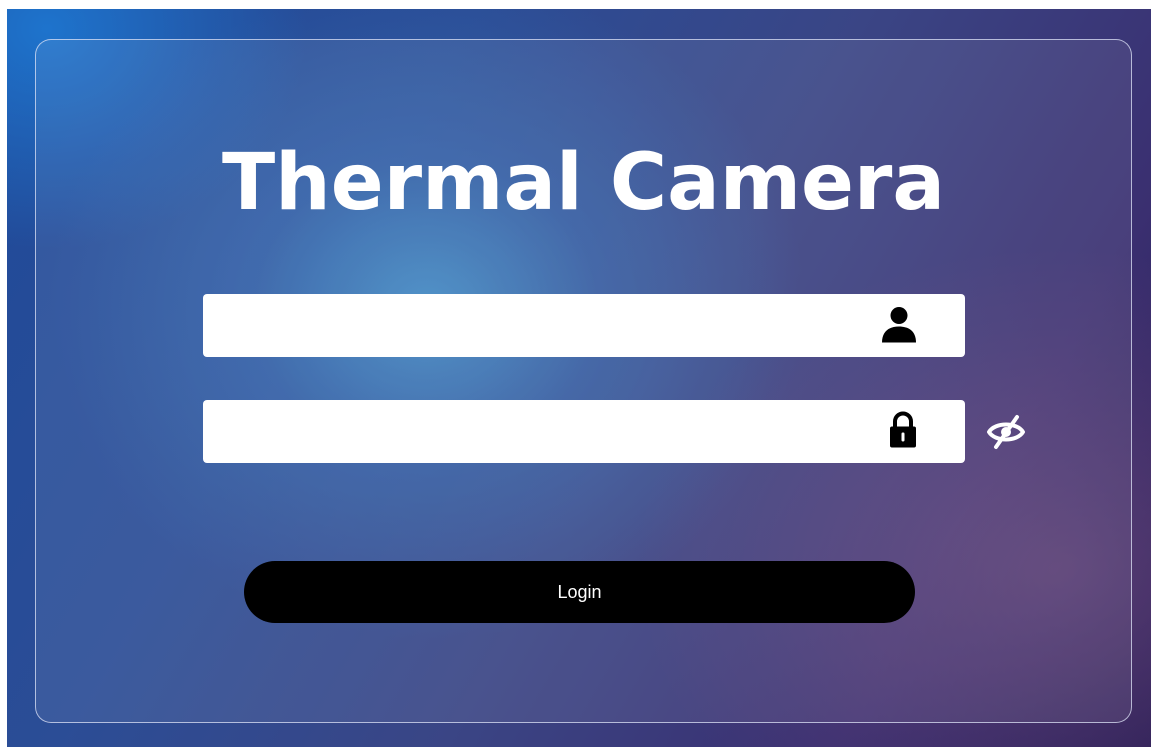 The height and width of the screenshot is (747, 1151). Describe the element at coordinates (899, 325) in the screenshot. I see `user-icon` at that location.